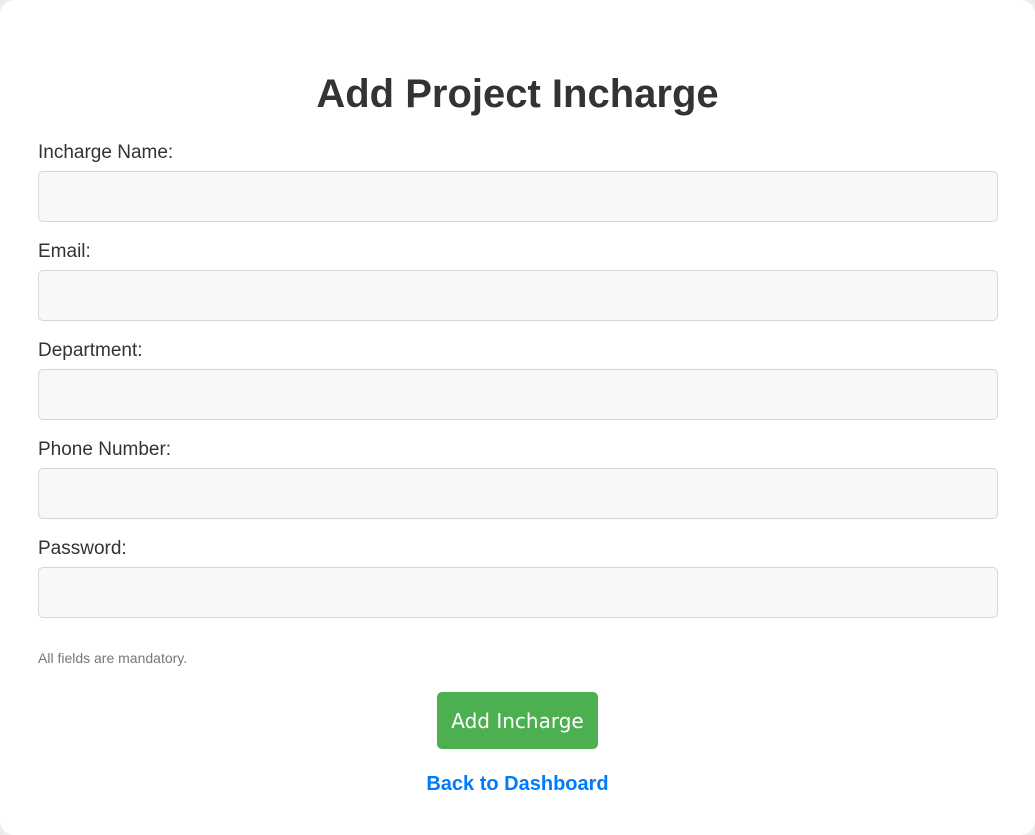 Image resolution: width=1035 pixels, height=835 pixels. I want to click on password-field: Password:, so click(518, 578).